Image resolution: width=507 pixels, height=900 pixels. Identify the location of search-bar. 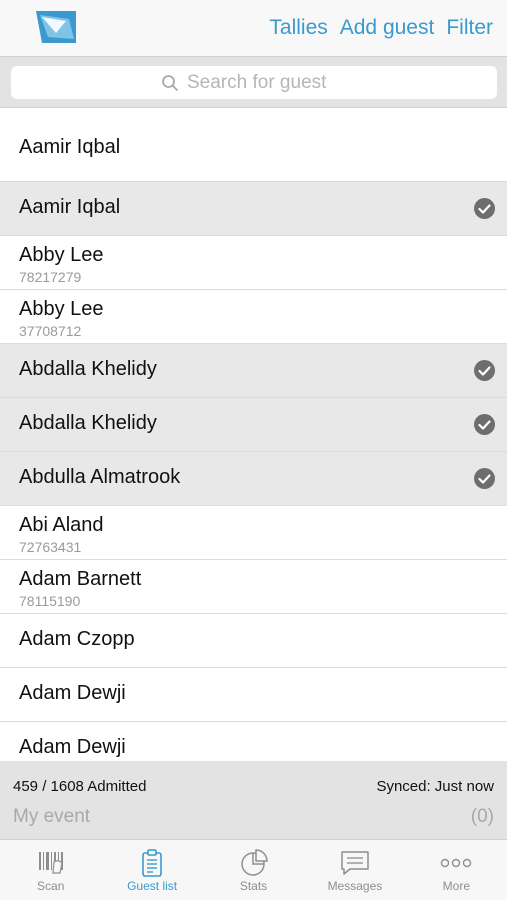
(253, 82).